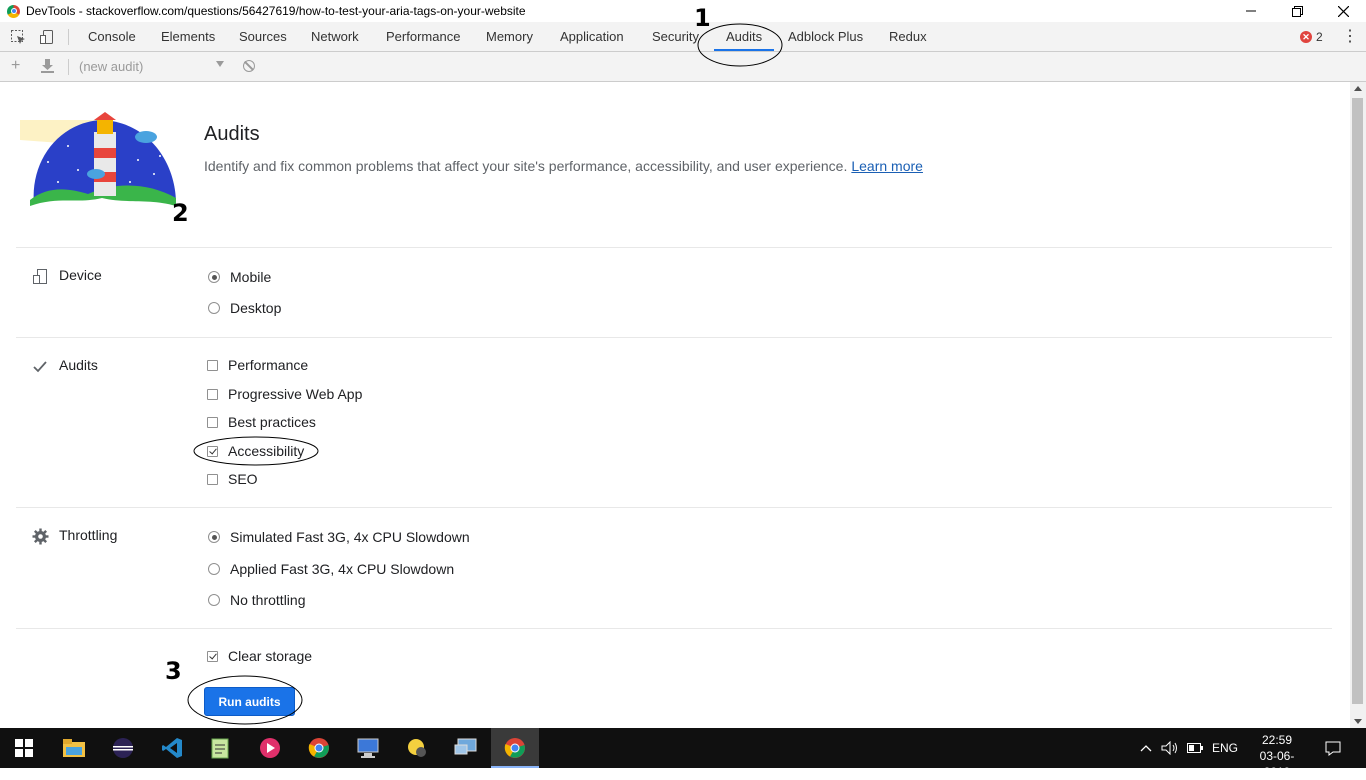  I want to click on annotation-overlay, so click(253, 580).